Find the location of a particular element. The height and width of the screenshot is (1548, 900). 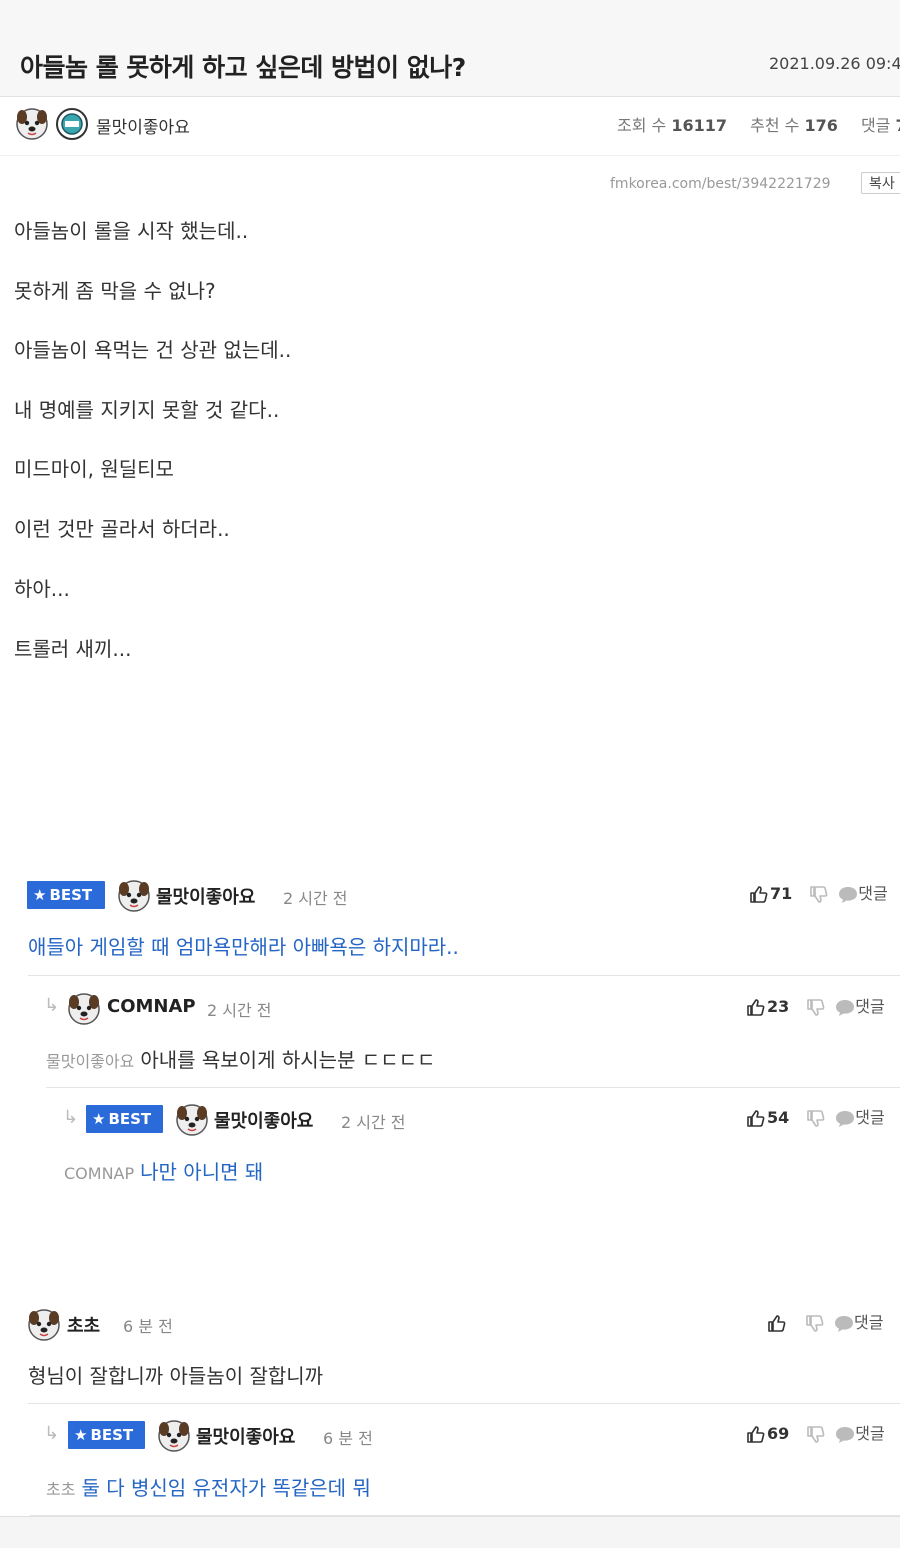

recommend-count: 176 is located at coordinates (820, 125).